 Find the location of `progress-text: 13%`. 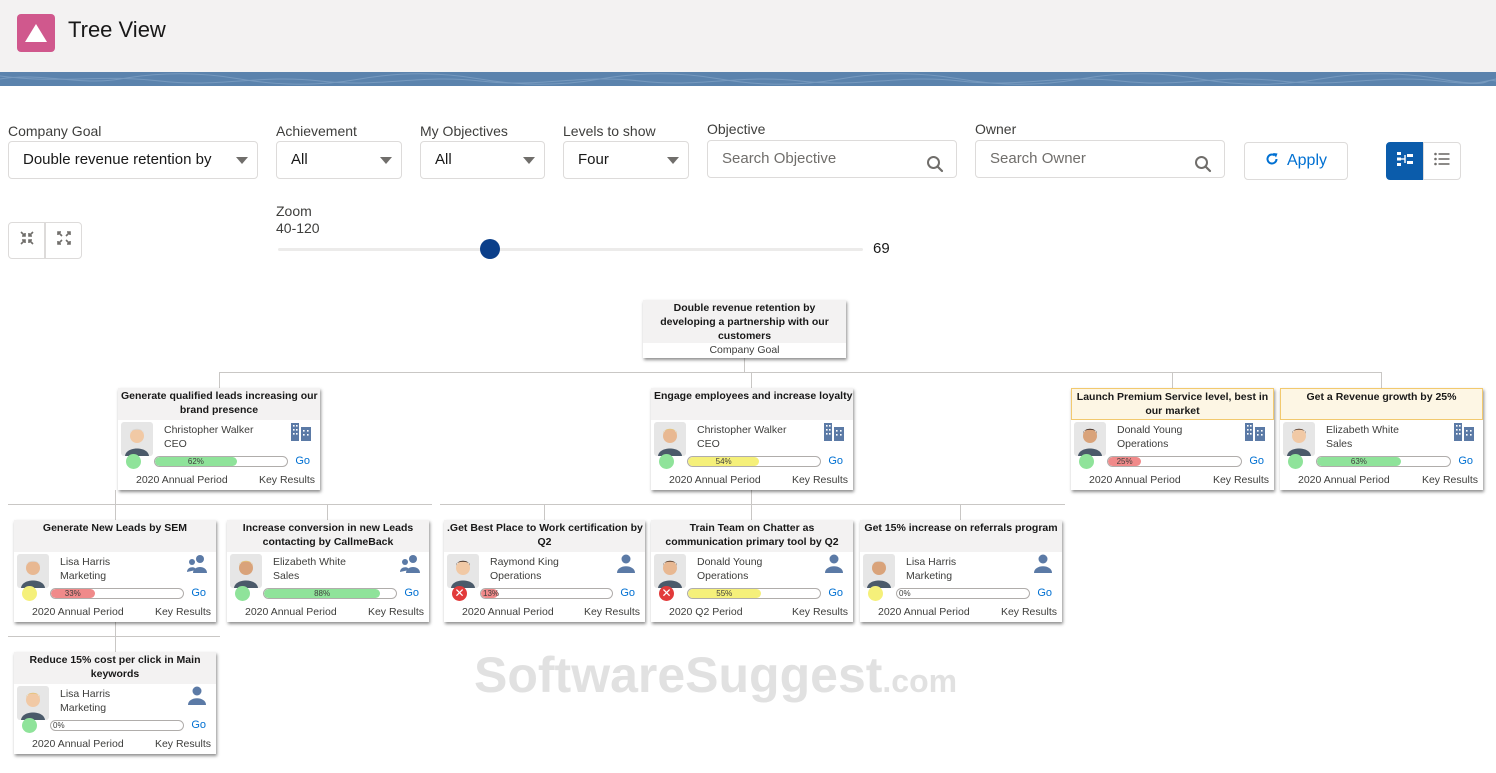

progress-text: 13% is located at coordinates (491, 593).